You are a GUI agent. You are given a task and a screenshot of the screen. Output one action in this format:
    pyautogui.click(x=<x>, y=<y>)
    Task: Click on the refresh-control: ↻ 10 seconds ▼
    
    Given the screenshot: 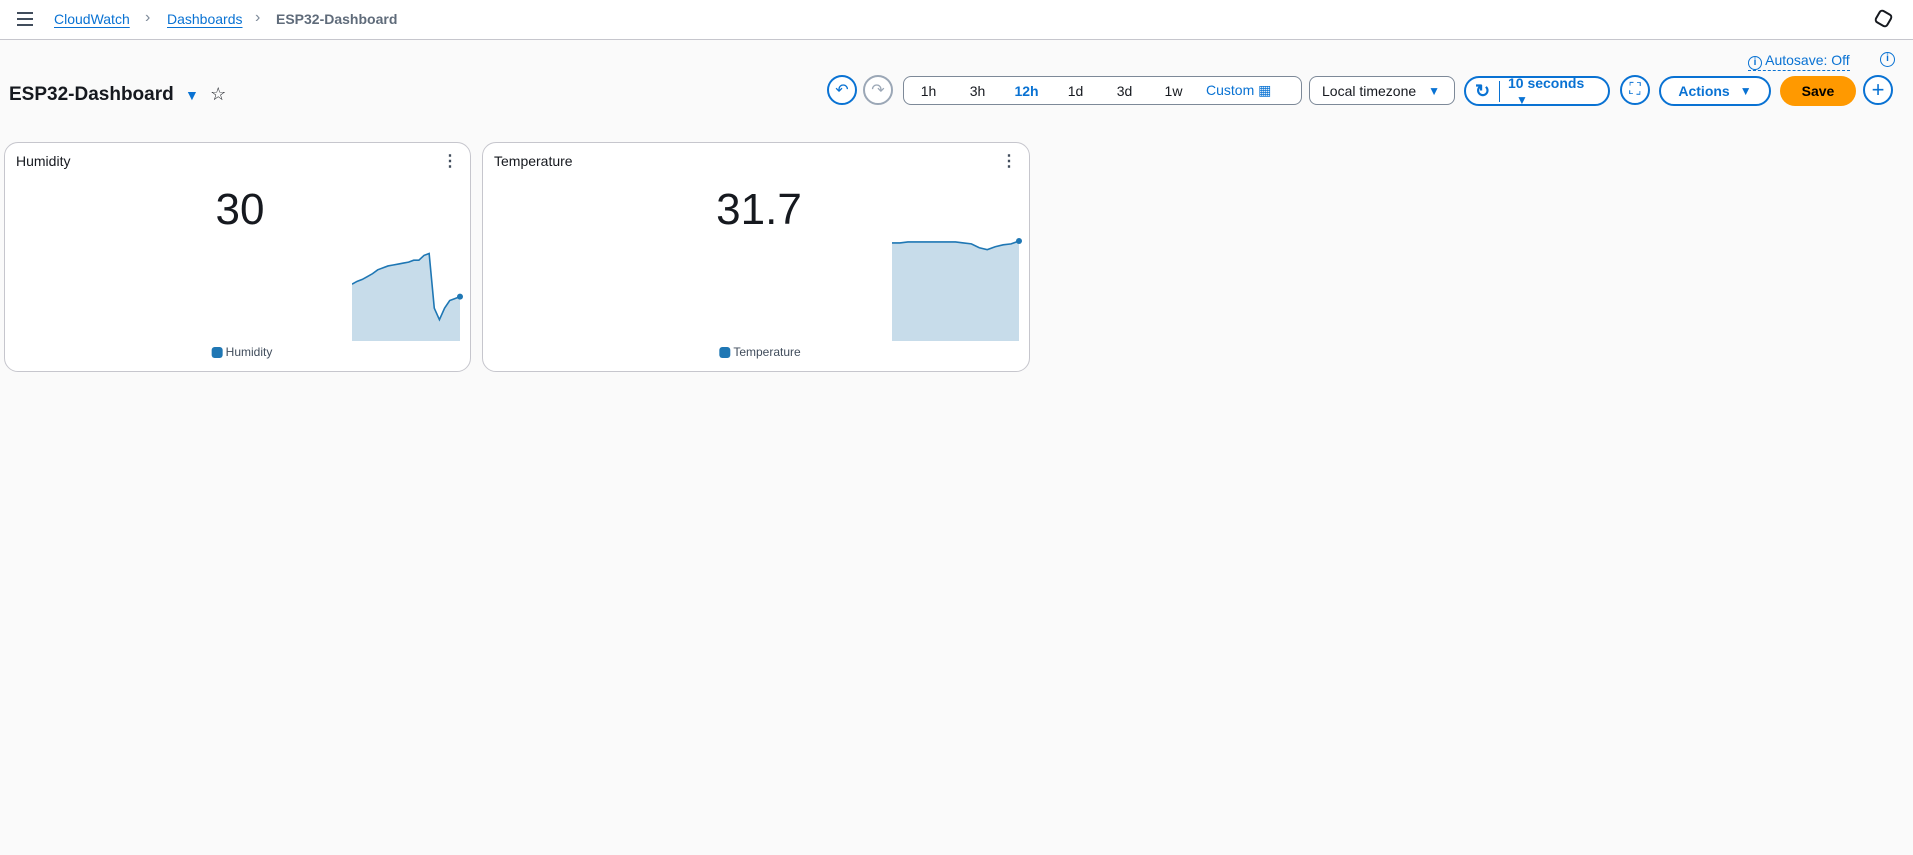 What is the action you would take?
    pyautogui.click(x=1537, y=91)
    